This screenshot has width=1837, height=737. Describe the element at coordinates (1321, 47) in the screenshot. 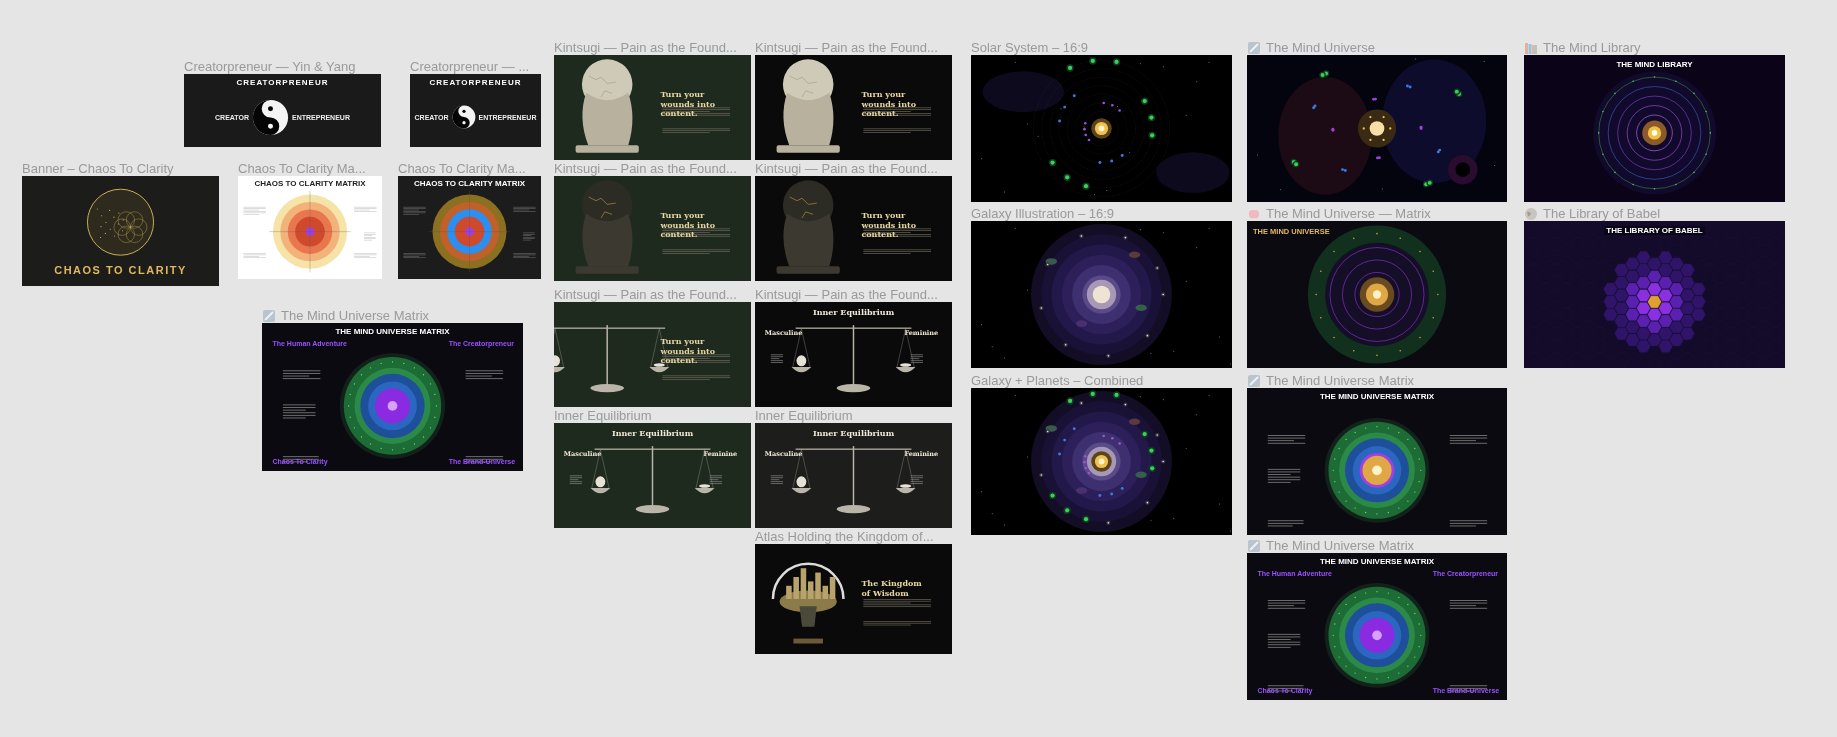

I see `frame-title: The Mind Universe` at that location.